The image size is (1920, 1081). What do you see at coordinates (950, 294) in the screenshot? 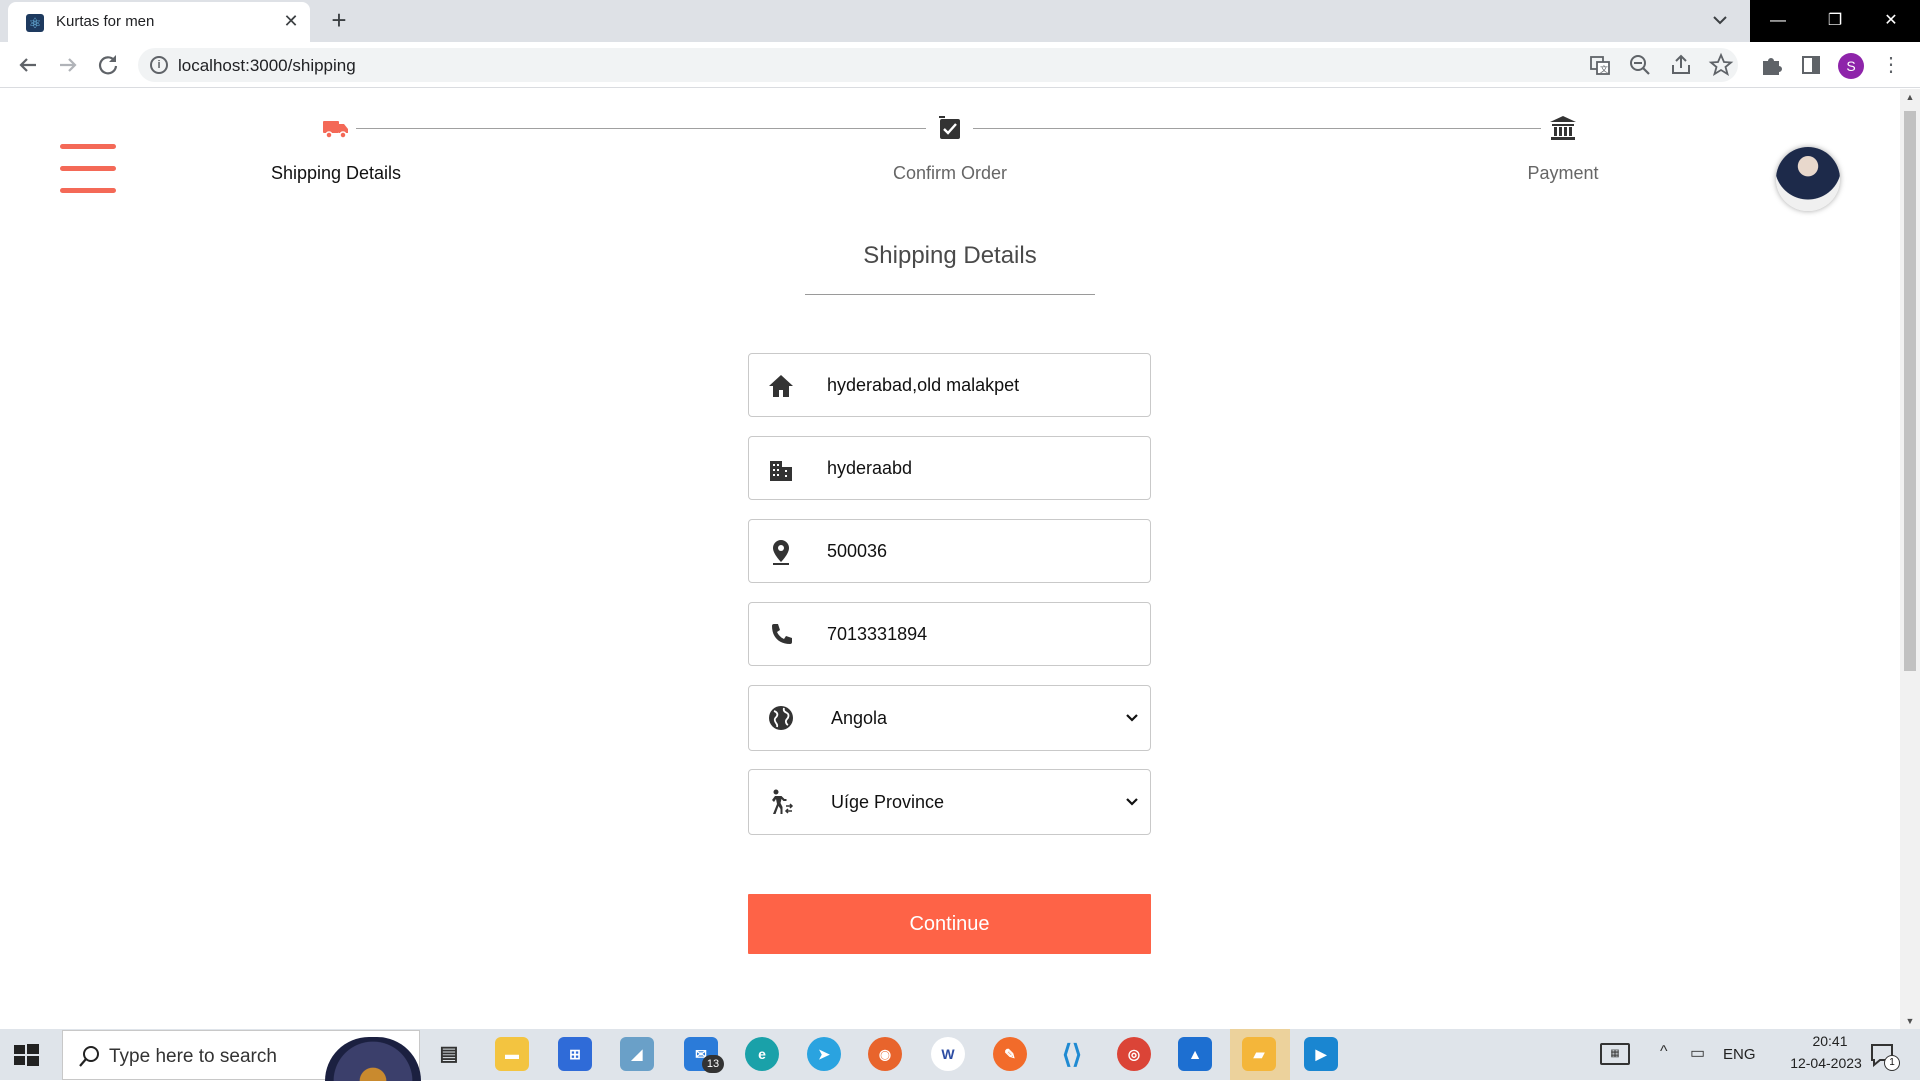
I see `heading-divider` at bounding box center [950, 294].